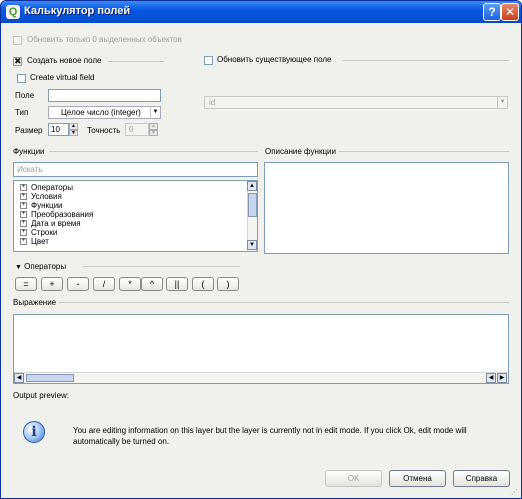 The width and height of the screenshot is (522, 499). What do you see at coordinates (29, 151) in the screenshot?
I see `functions-section-label: Функции` at bounding box center [29, 151].